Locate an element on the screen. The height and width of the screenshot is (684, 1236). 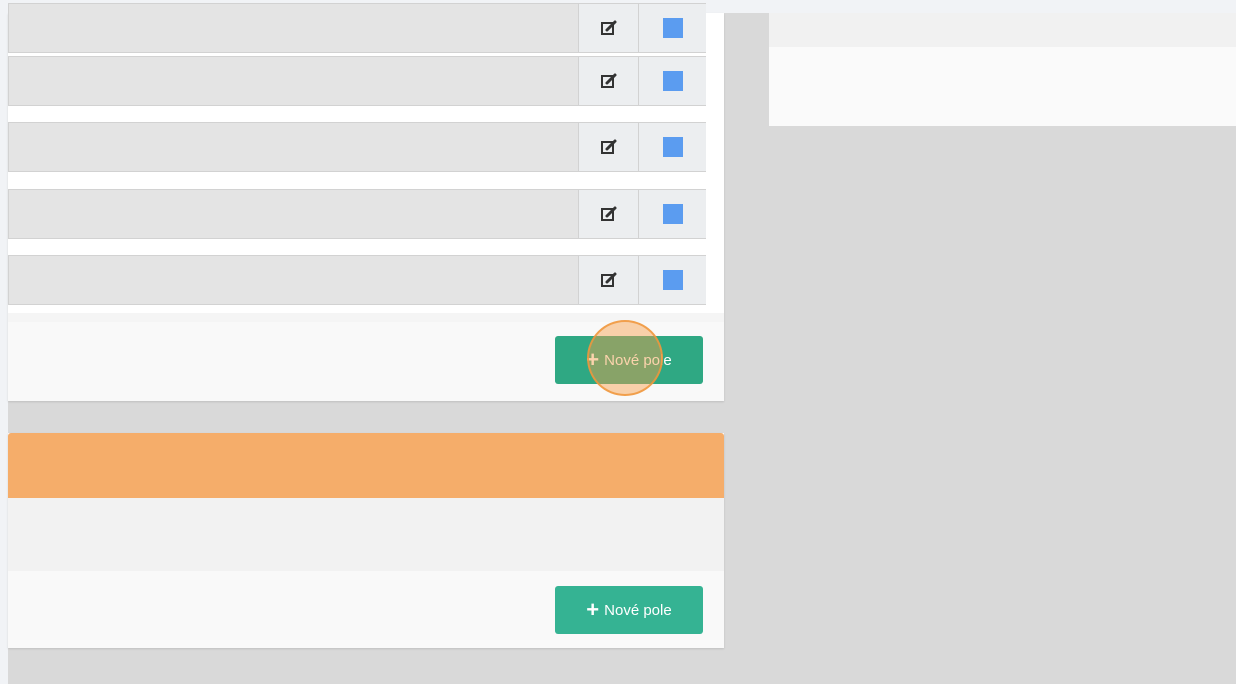
right-panel-strip is located at coordinates (1002, 30).